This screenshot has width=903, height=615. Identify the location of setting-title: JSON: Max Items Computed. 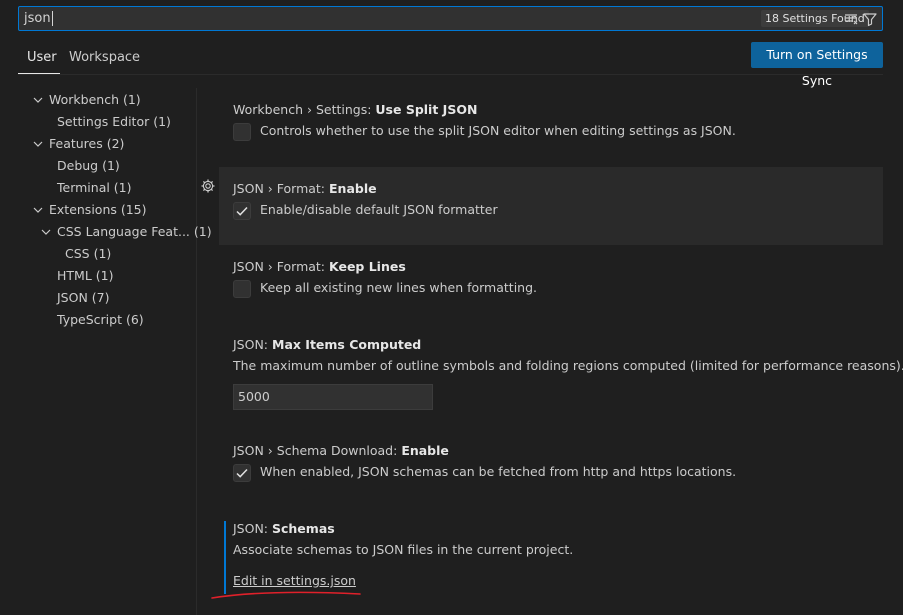
(327, 344).